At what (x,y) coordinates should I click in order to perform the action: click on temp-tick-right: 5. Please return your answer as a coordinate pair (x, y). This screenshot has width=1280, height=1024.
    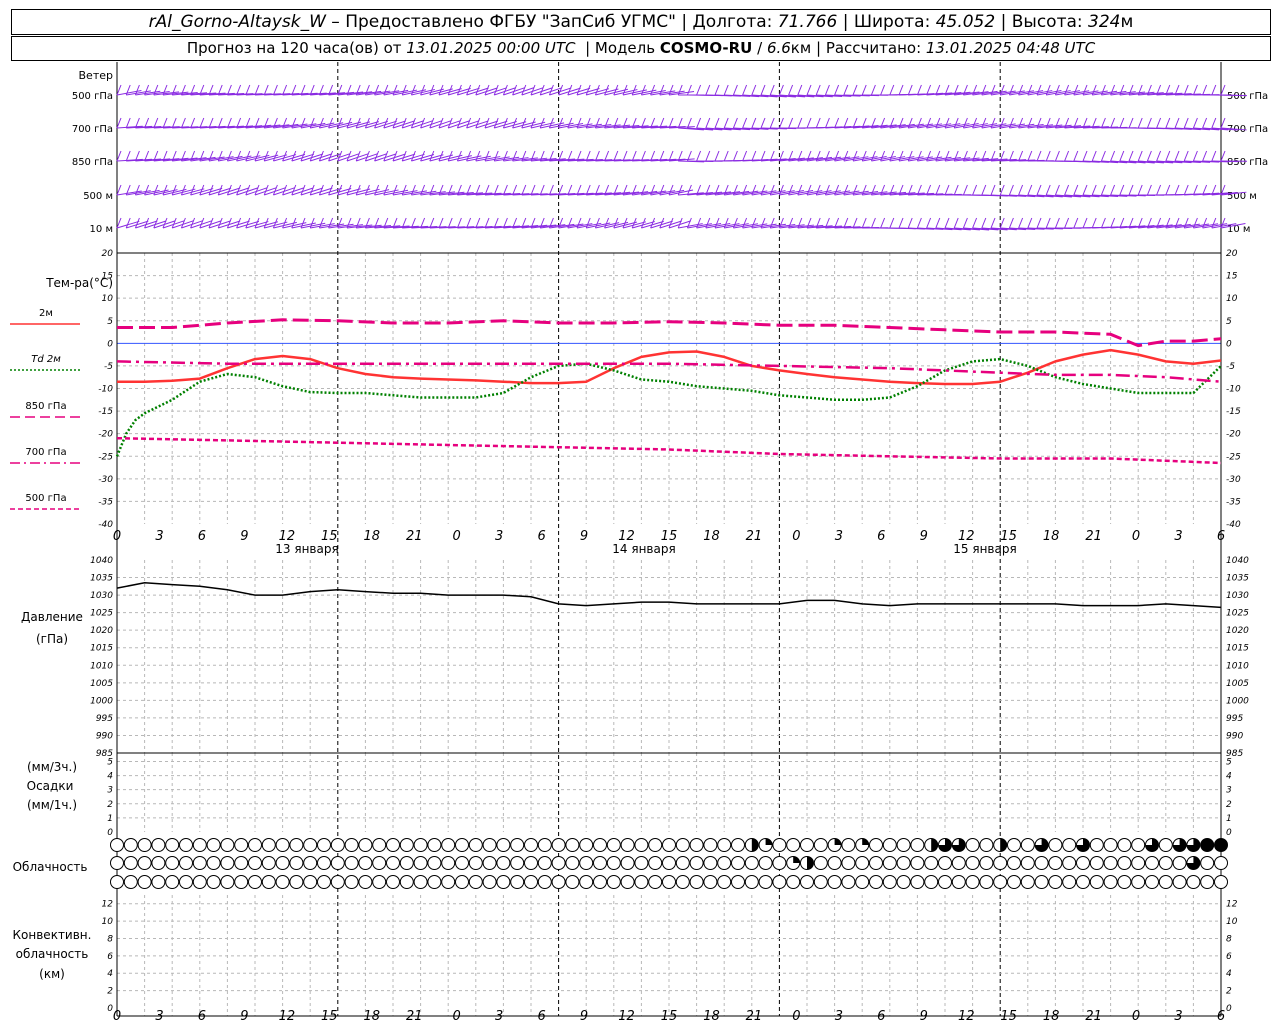
    Looking at the image, I should click on (1229, 322).